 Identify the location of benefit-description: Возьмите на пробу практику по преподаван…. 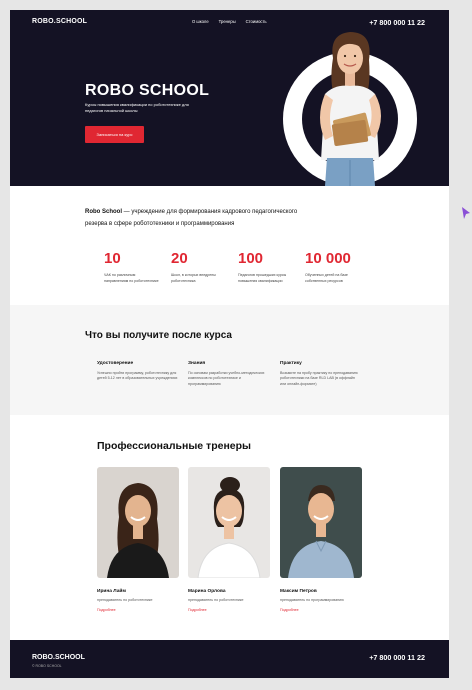
(319, 378).